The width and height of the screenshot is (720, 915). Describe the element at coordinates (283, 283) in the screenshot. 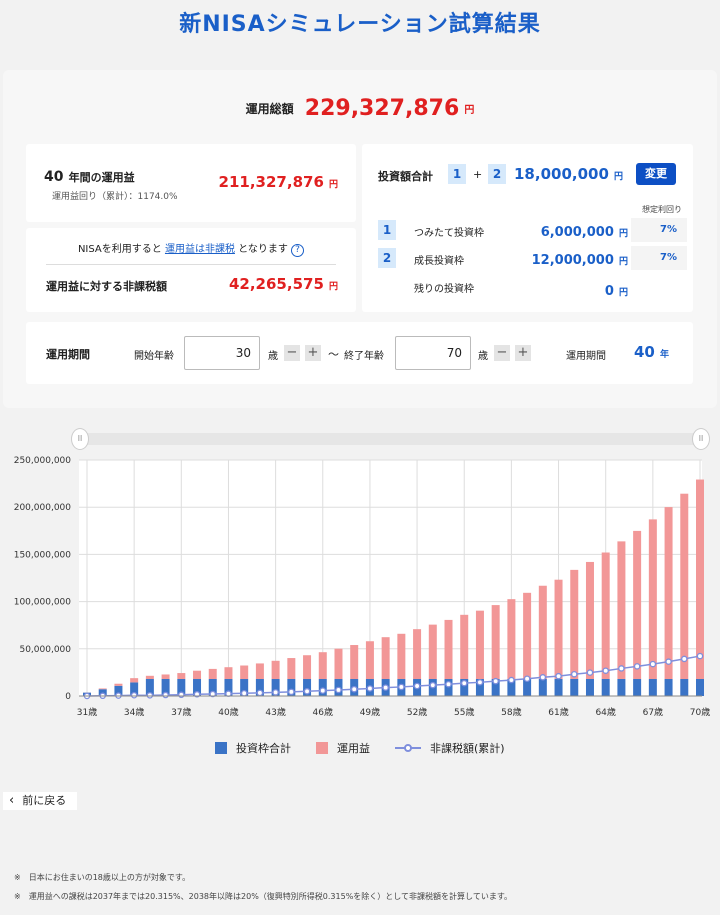

I see `taxfree-amount: 42,265,575 円` at that location.